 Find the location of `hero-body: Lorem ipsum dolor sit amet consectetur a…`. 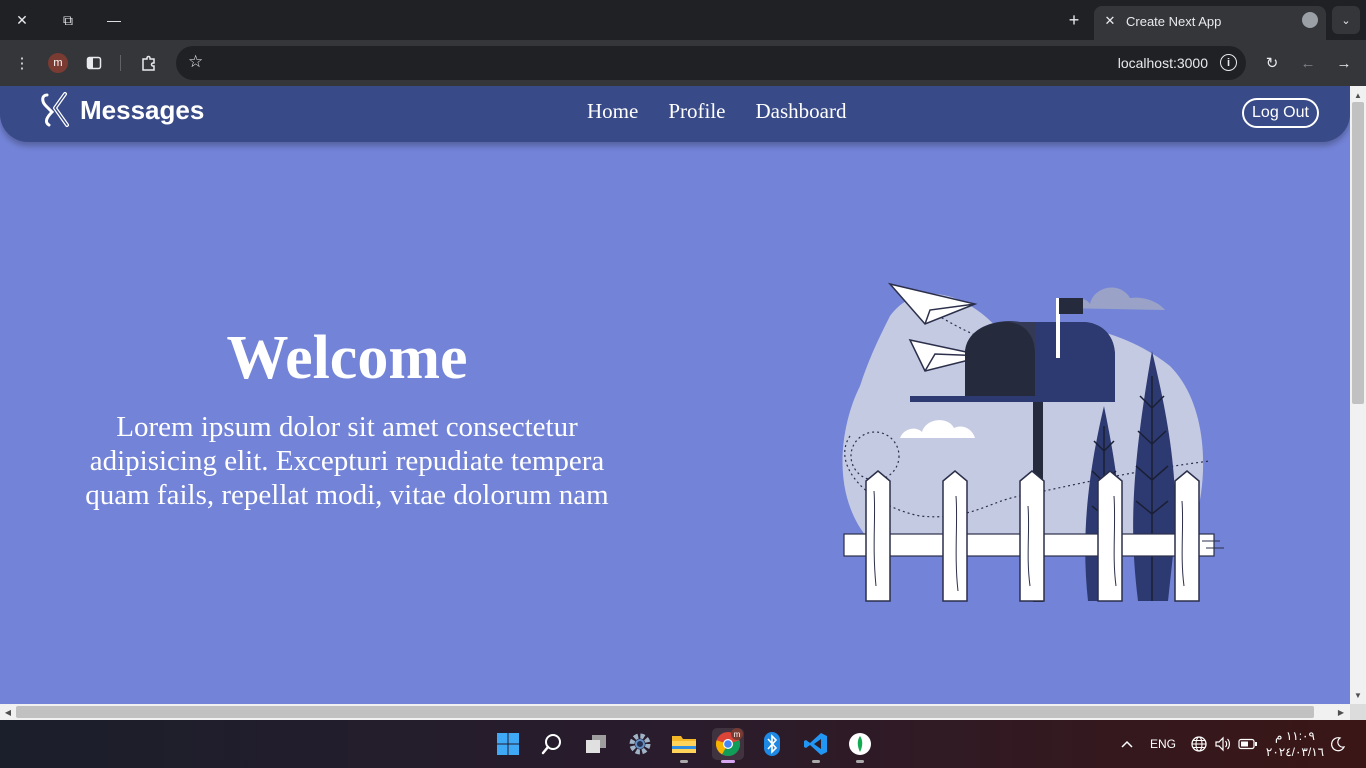

hero-body: Lorem ipsum dolor sit amet consectetur a… is located at coordinates (347, 461).